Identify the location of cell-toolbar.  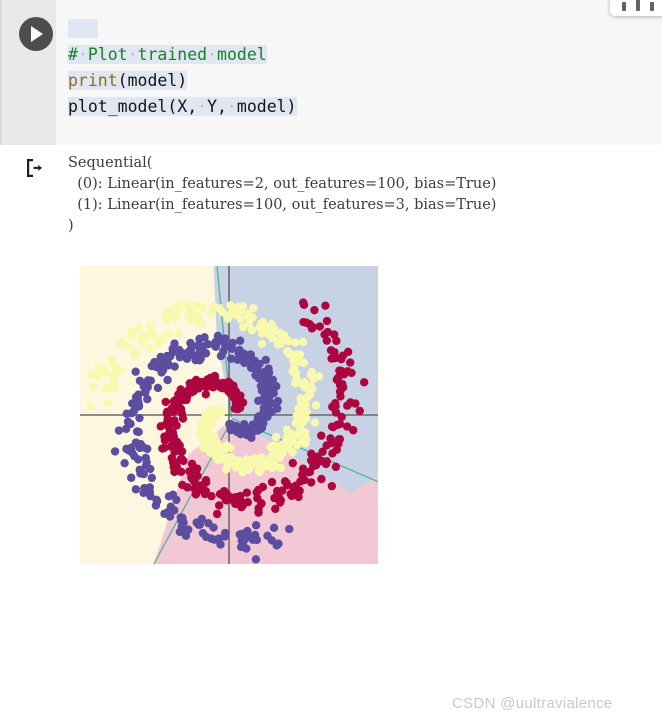
(636, 8).